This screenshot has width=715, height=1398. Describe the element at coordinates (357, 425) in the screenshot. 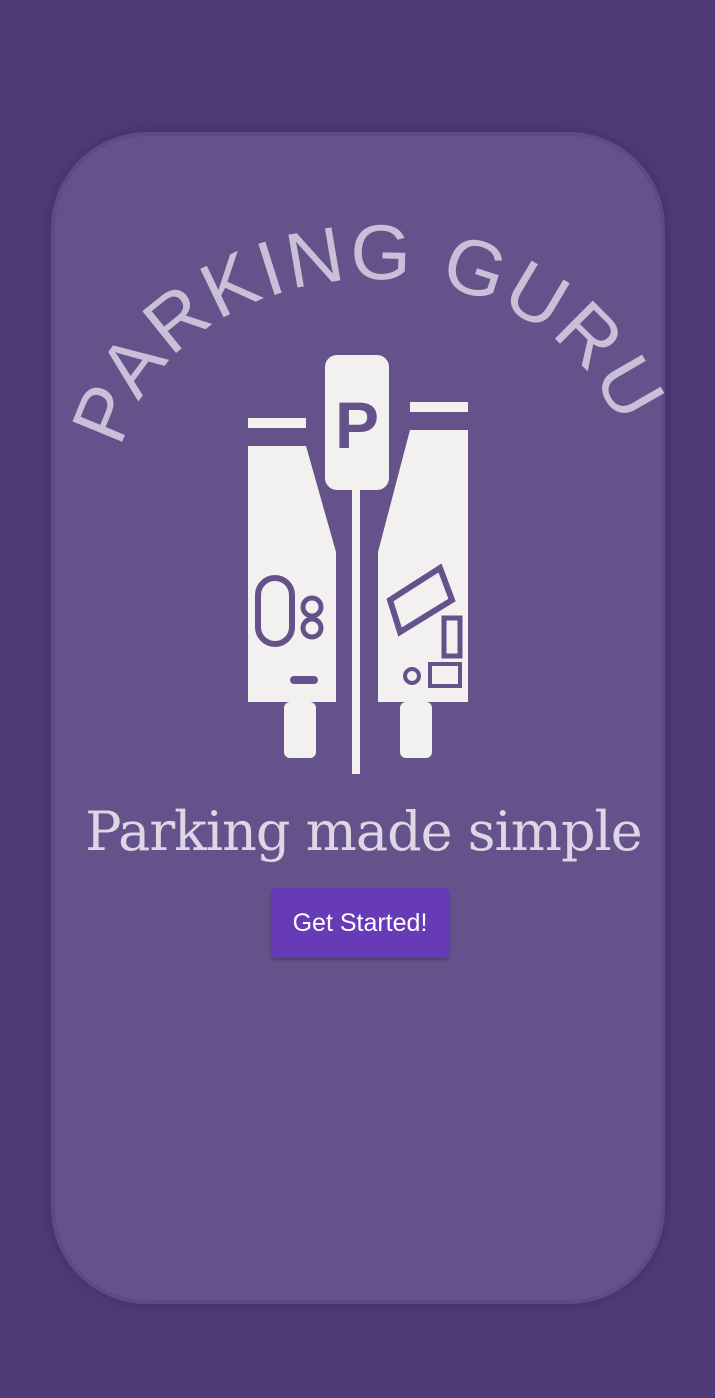

I see `parking-sign-letter: P` at that location.